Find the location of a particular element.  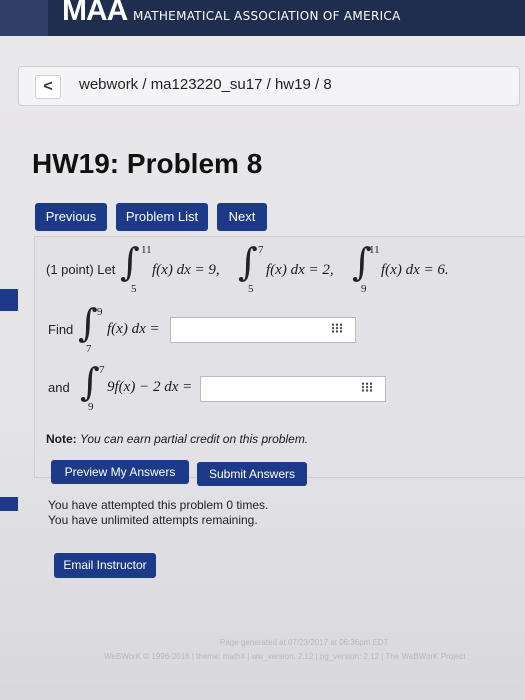

question-1-integral: f(x) dx = is located at coordinates (133, 329).